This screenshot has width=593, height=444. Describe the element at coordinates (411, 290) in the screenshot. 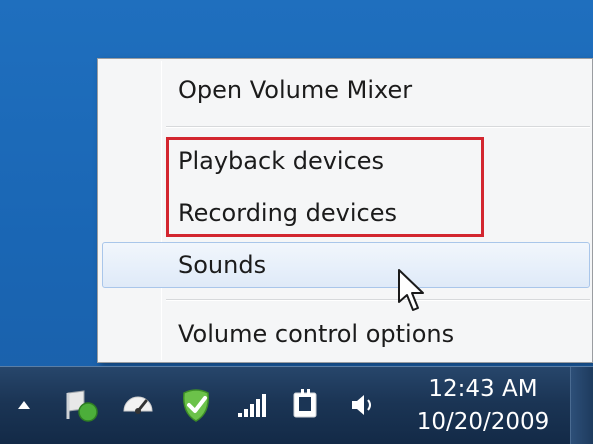

I see `mouse-cursor-icon` at that location.